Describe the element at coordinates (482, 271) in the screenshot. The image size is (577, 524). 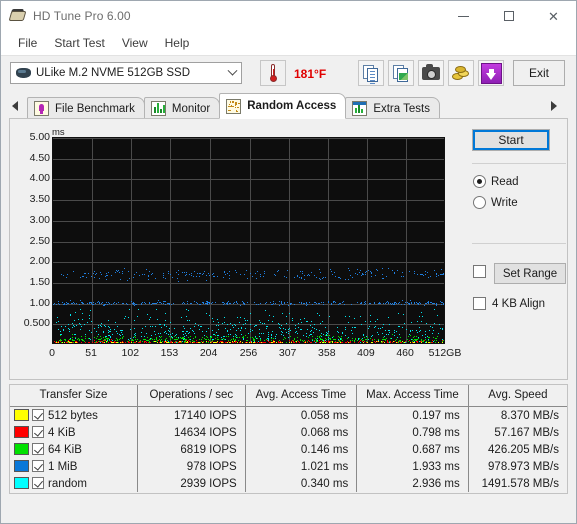
I see `set-range-checkbox` at that location.